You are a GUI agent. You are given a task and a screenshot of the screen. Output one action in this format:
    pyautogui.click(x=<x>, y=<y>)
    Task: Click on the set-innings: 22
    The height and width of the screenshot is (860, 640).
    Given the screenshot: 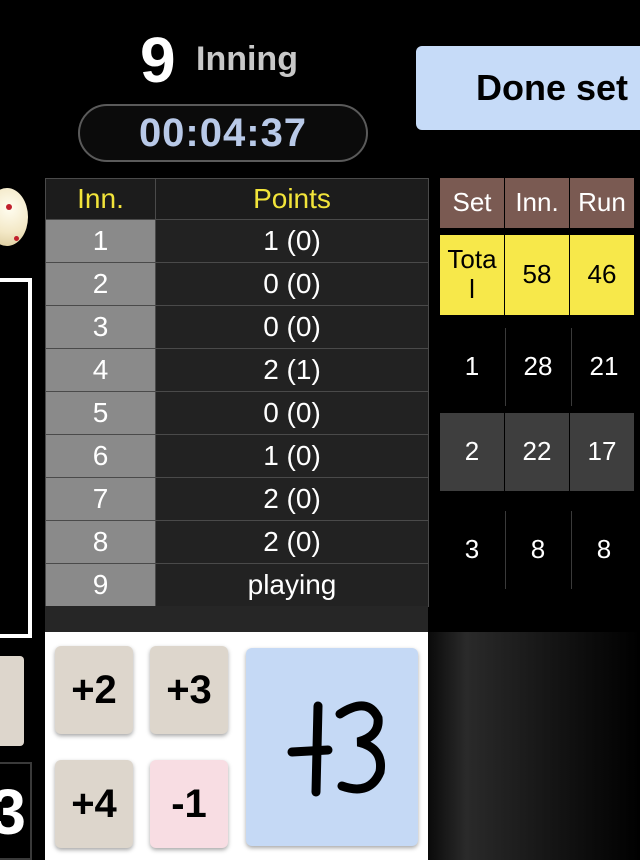 What is the action you would take?
    pyautogui.click(x=537, y=452)
    